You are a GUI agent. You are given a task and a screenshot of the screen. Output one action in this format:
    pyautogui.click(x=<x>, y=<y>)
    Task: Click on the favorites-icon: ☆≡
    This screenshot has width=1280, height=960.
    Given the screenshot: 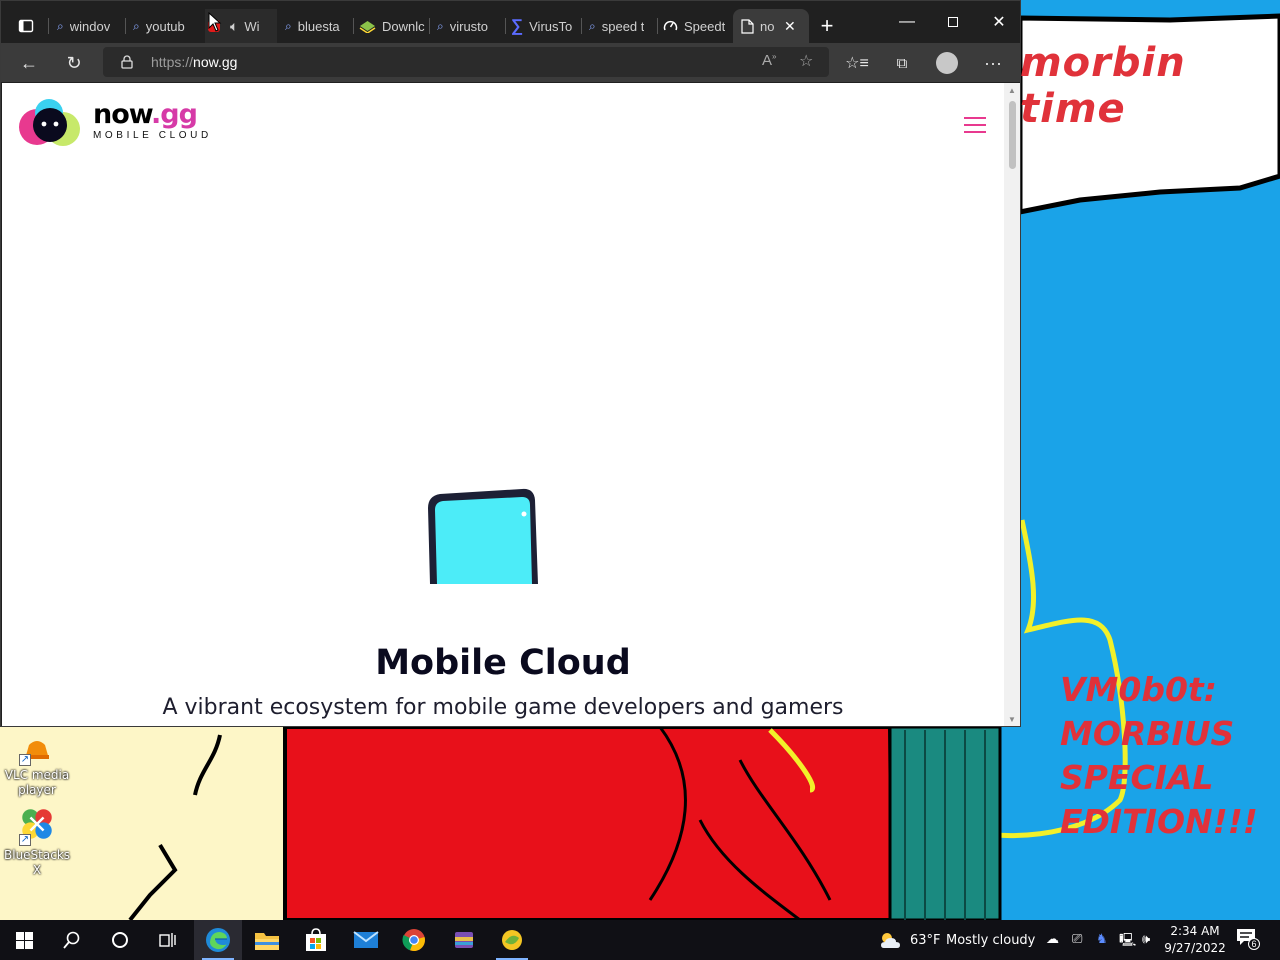 What is the action you would take?
    pyautogui.click(x=857, y=63)
    